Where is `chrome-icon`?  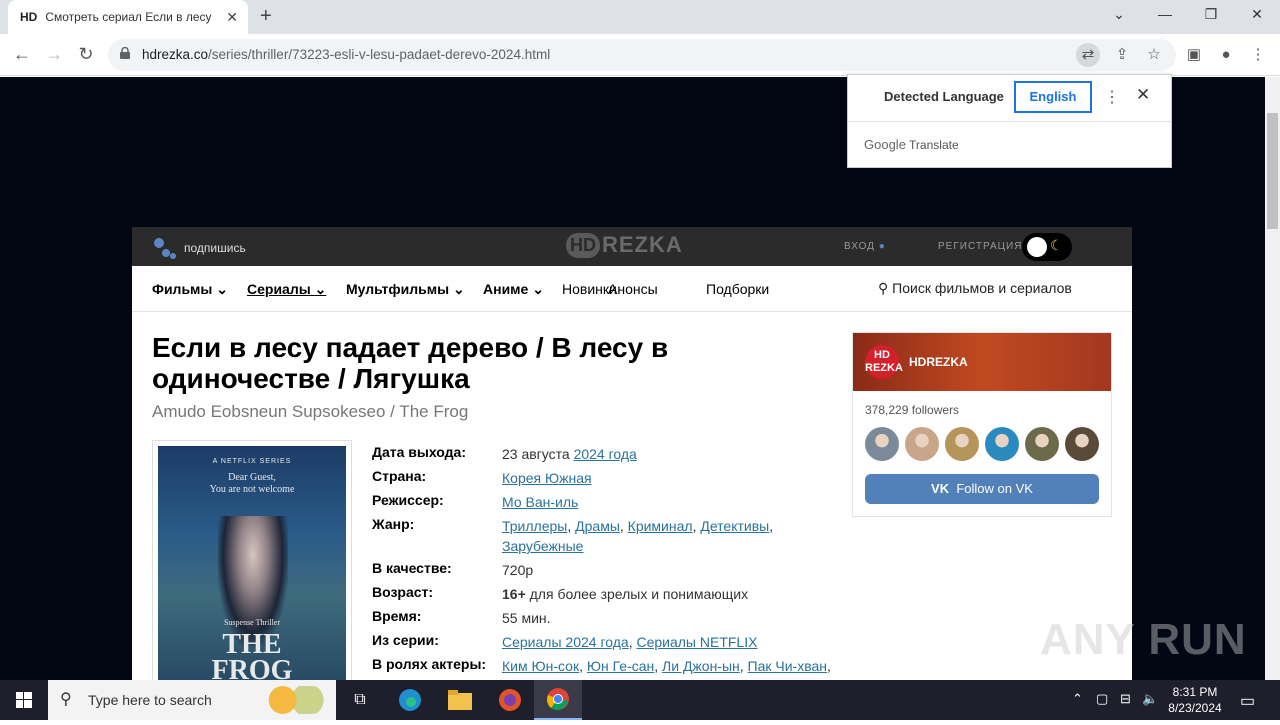
chrome-icon is located at coordinates (558, 700).